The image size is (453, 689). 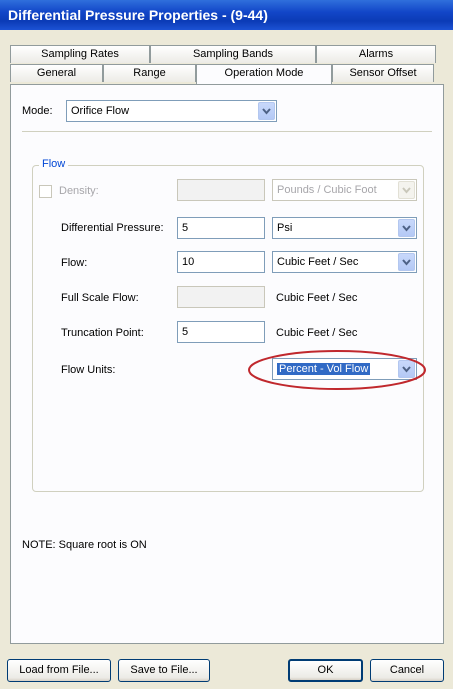 What do you see at coordinates (79, 191) in the screenshot?
I see `density-label: Density:` at bounding box center [79, 191].